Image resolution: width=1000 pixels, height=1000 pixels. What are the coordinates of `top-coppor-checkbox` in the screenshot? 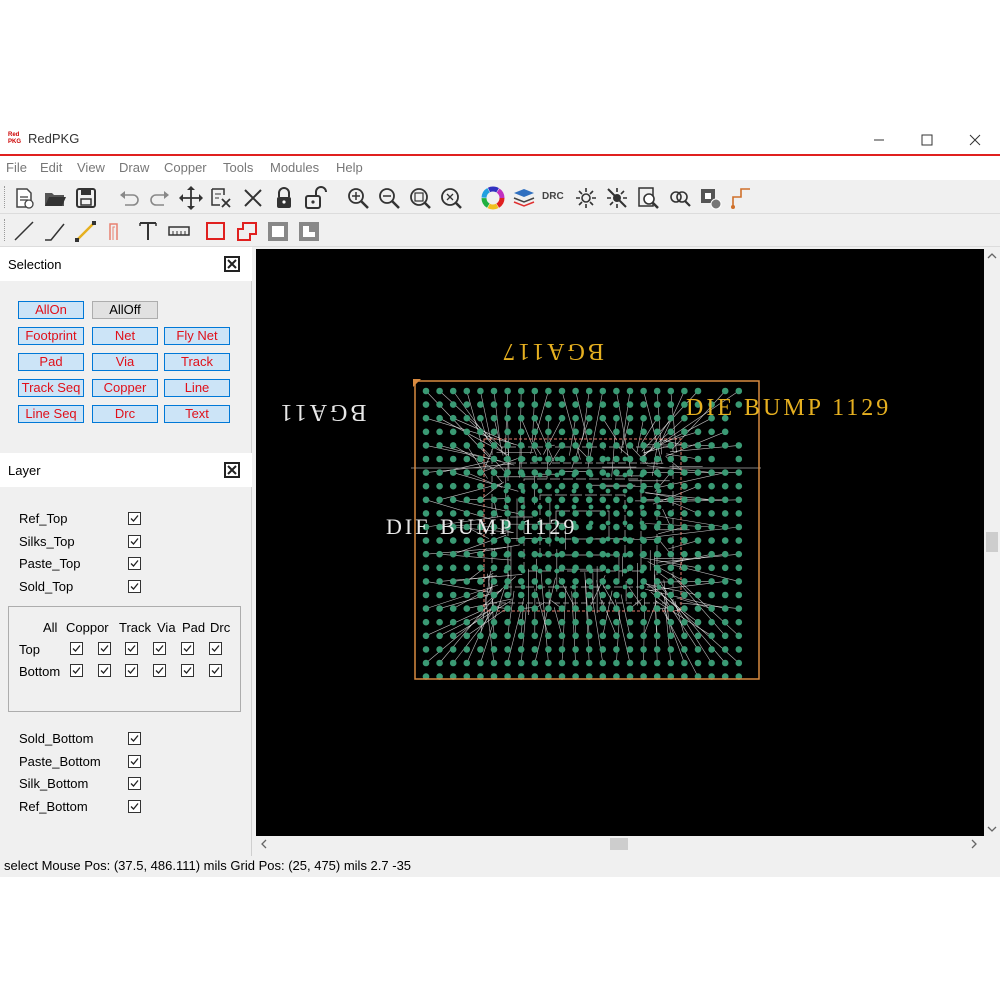 It's located at (104, 648).